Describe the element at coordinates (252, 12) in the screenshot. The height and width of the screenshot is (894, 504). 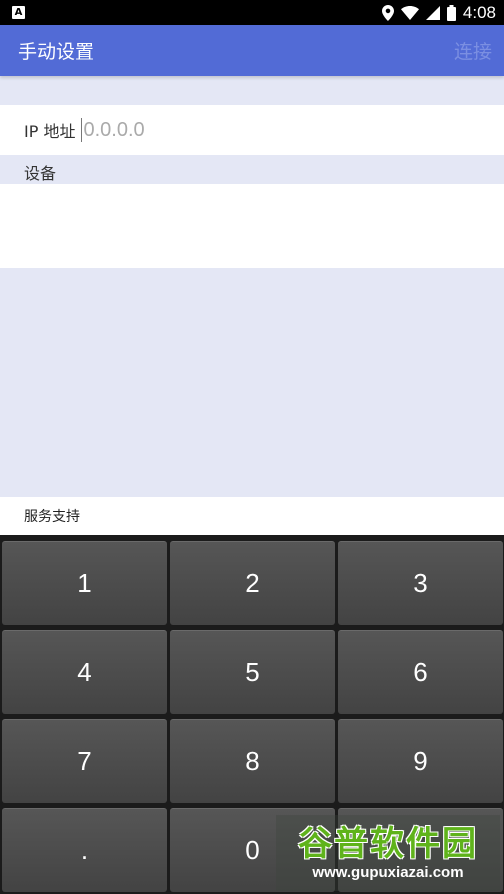
I see `status-bar: A 4:08` at that location.